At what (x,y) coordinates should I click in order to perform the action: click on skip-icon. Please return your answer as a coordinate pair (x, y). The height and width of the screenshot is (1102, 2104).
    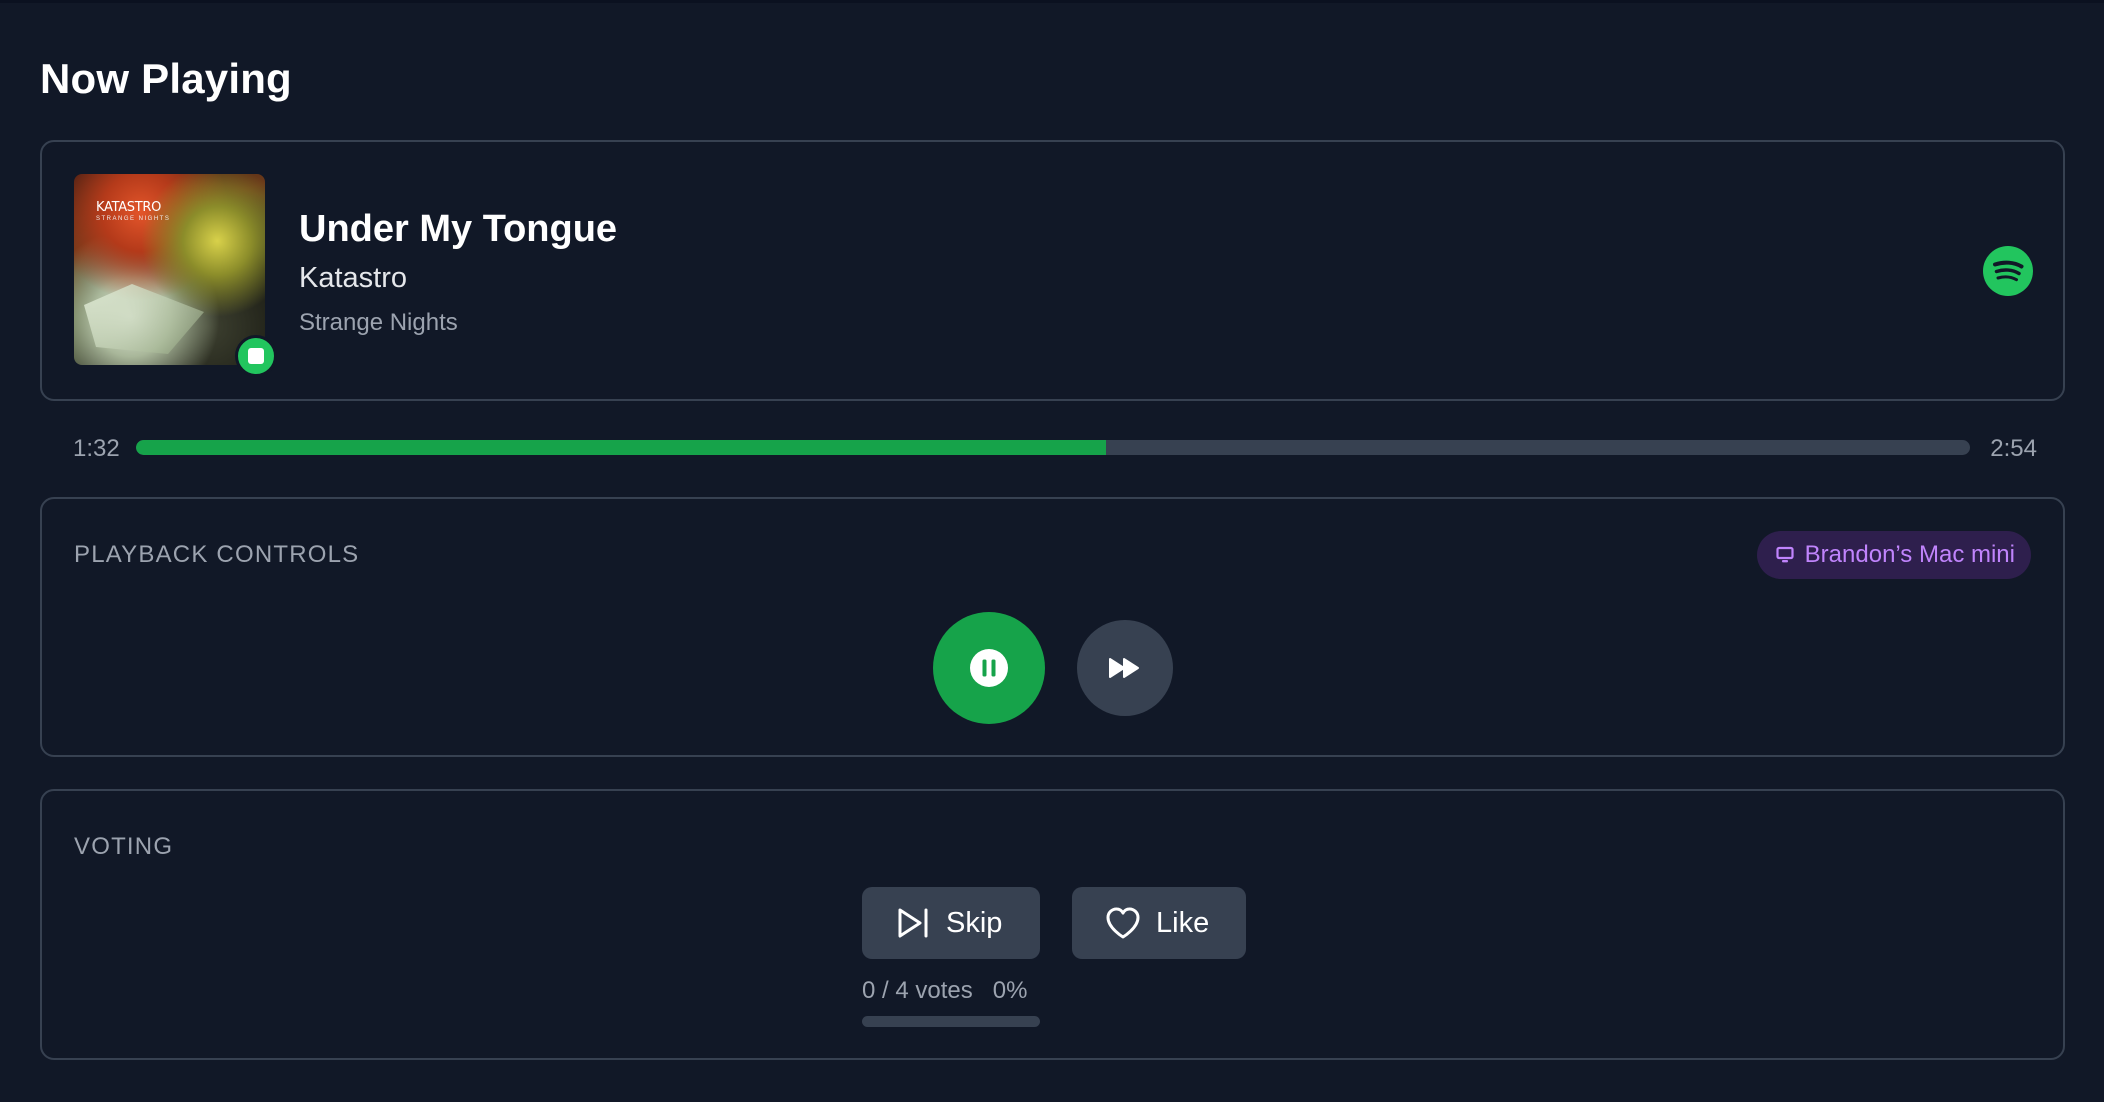
    Looking at the image, I should click on (913, 923).